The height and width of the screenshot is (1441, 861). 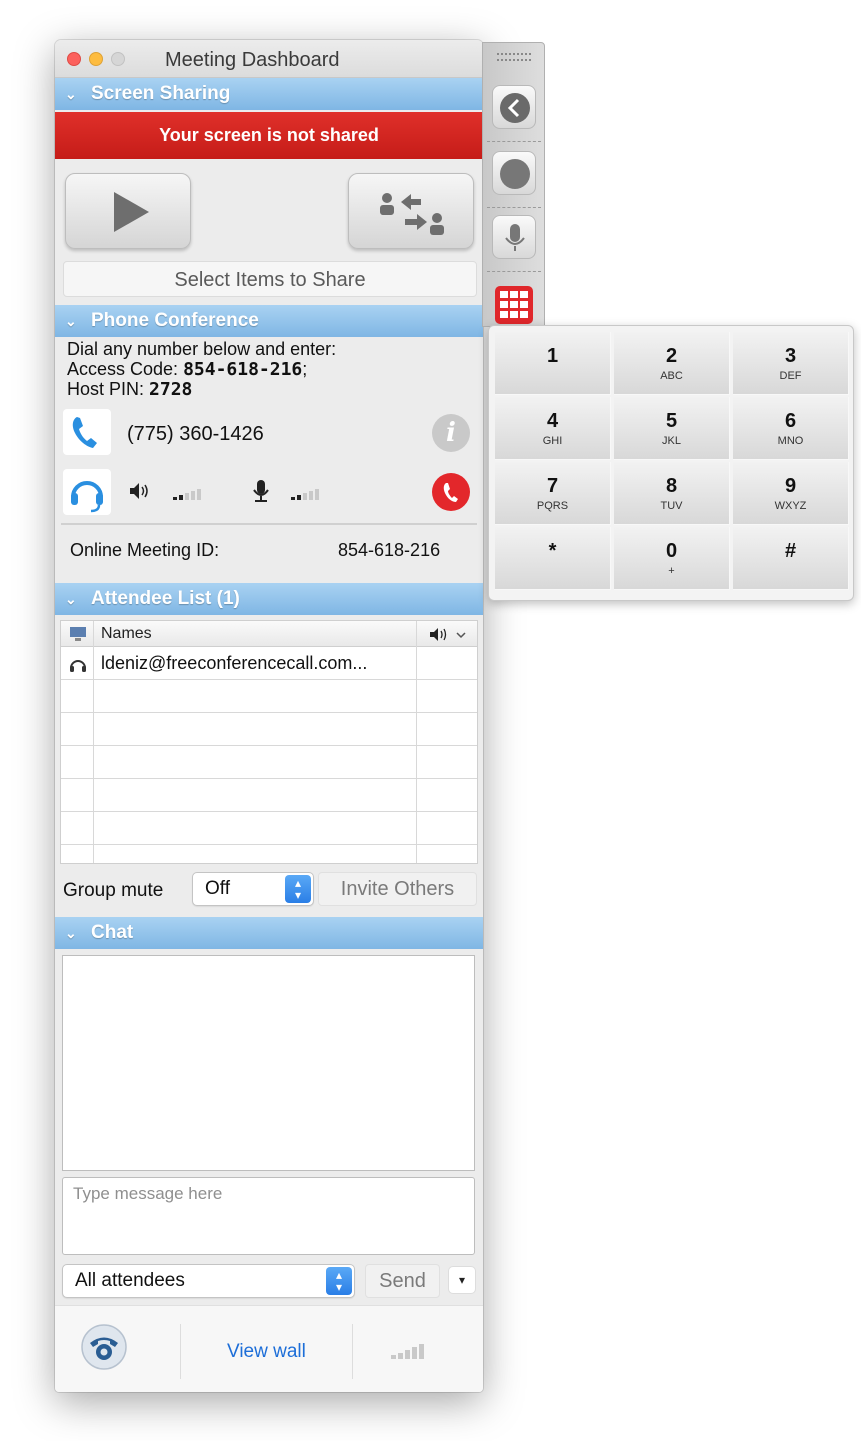 What do you see at coordinates (253, 889) in the screenshot?
I see `group-mute-select: Off ▴ ▾` at bounding box center [253, 889].